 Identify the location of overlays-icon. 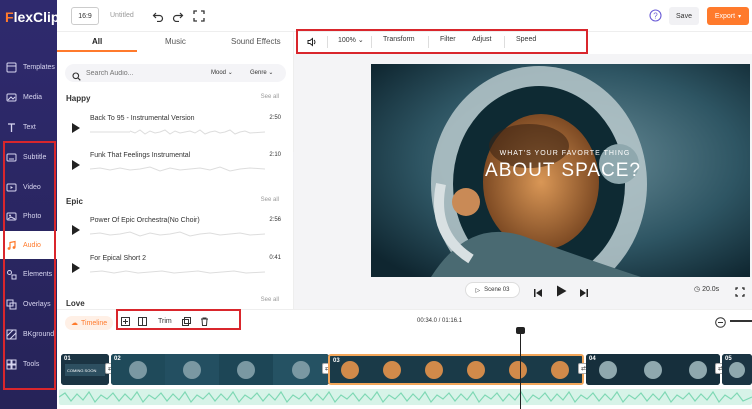
(11, 304).